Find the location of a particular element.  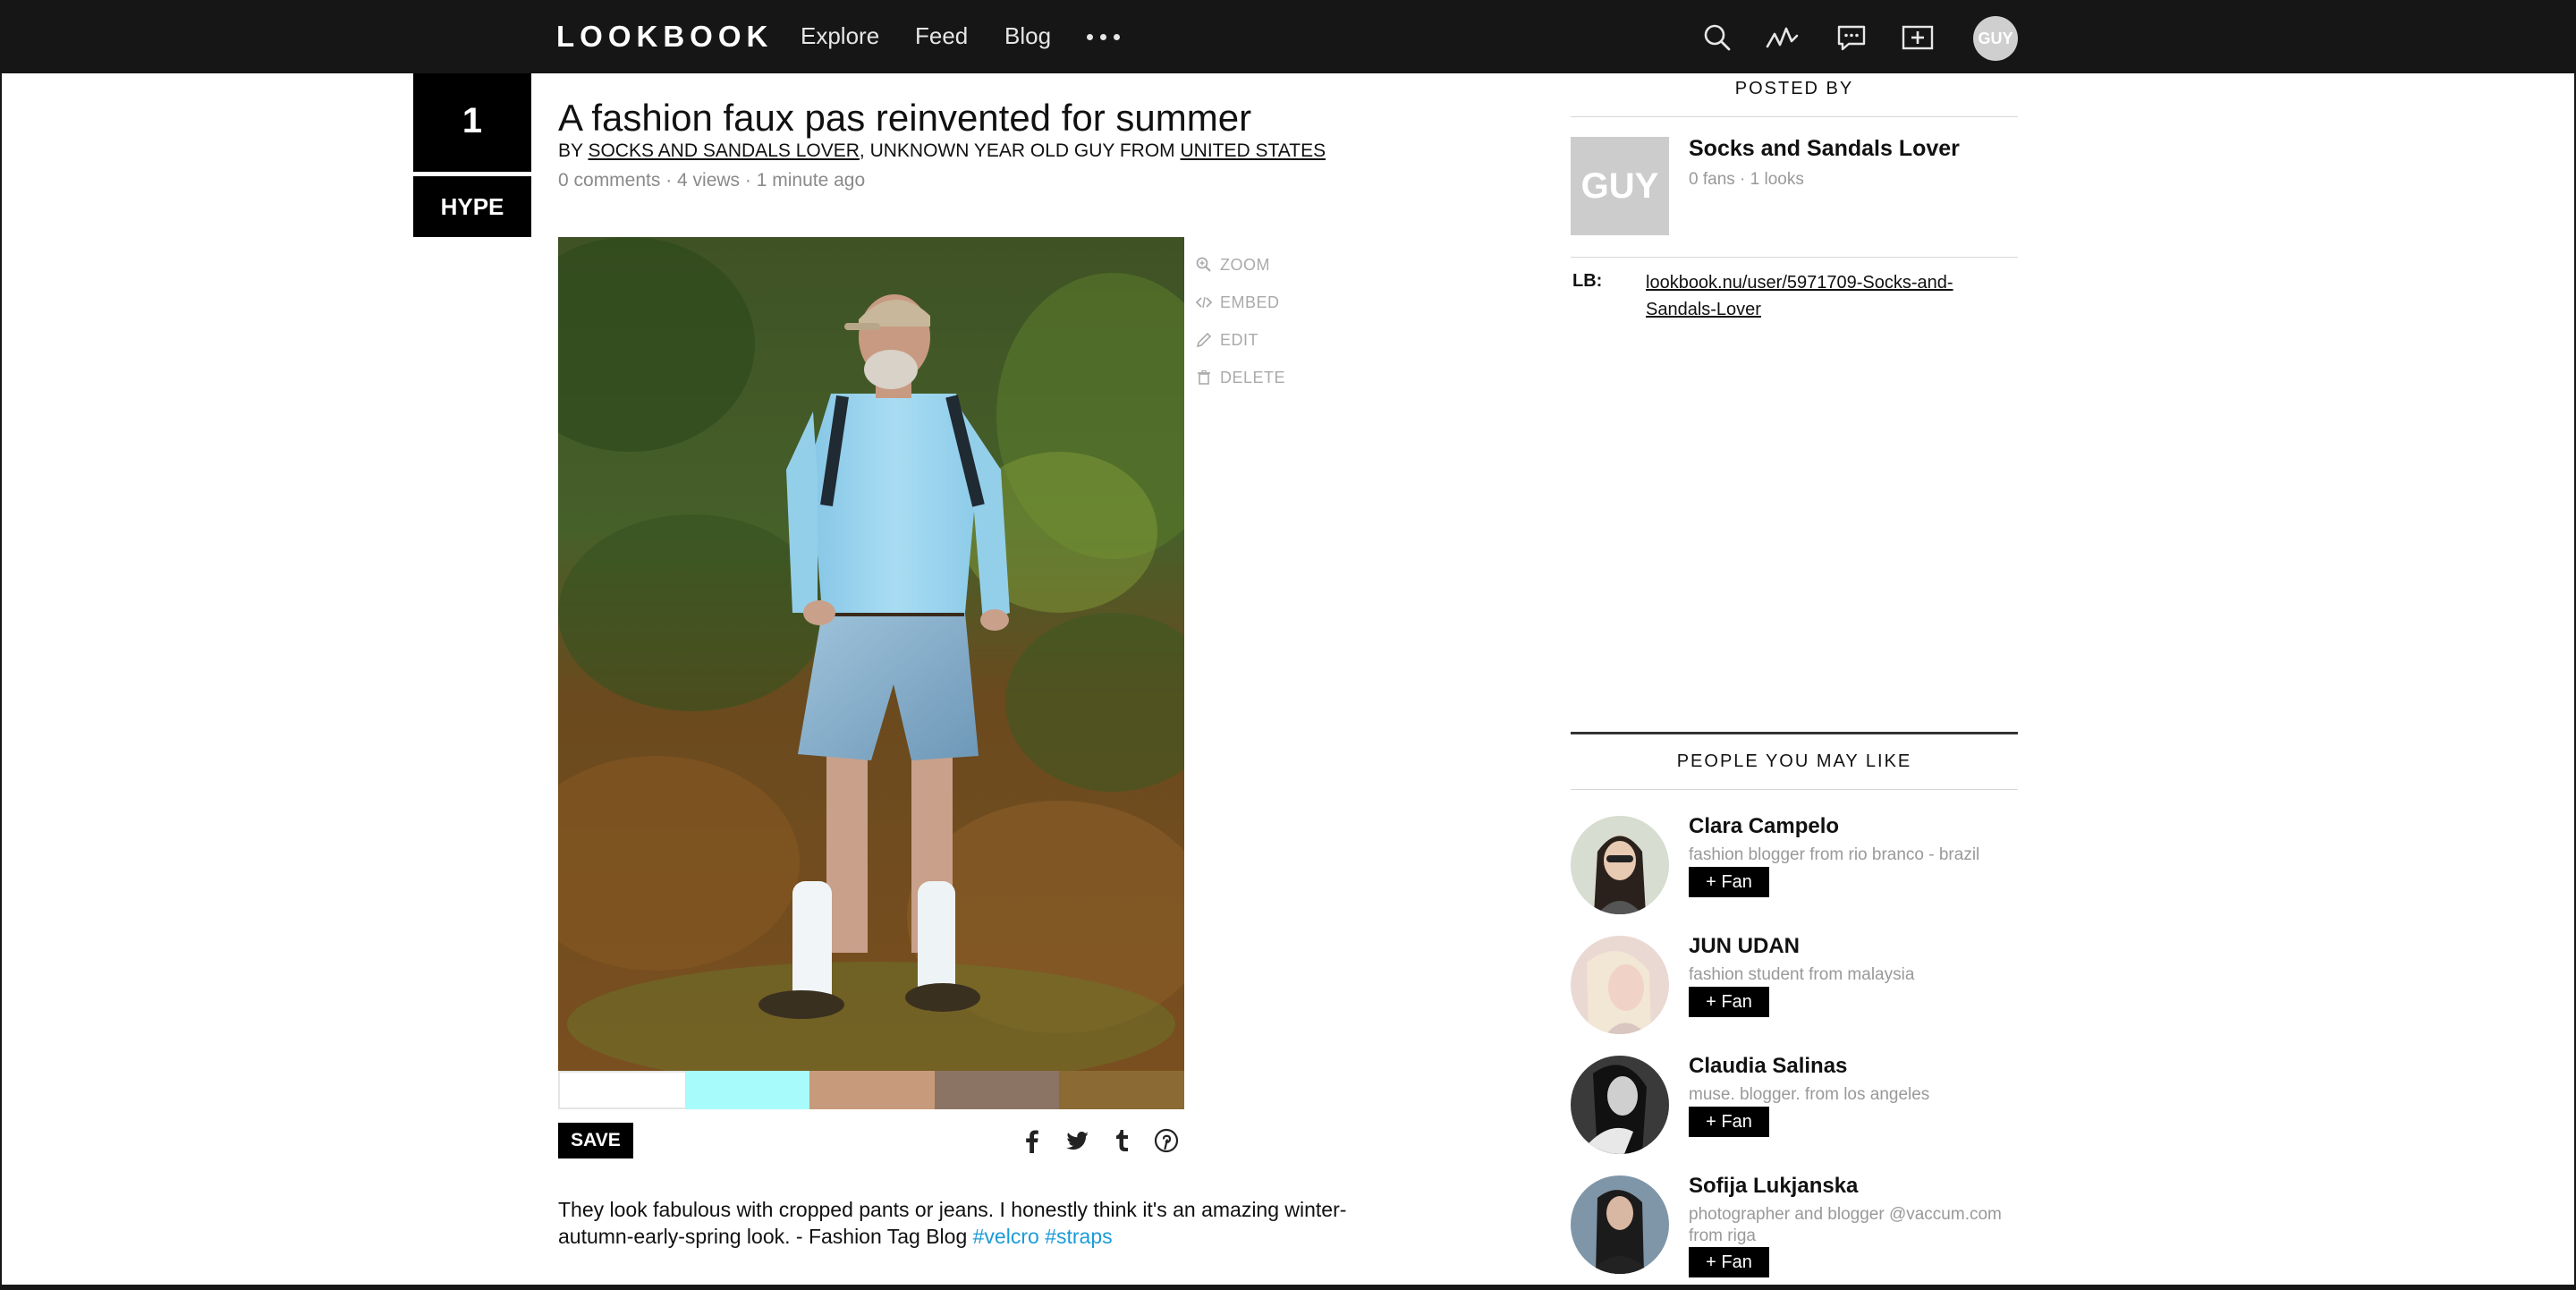

look-meta: 0 comments · 4 views · 1 minute ago is located at coordinates (712, 180).